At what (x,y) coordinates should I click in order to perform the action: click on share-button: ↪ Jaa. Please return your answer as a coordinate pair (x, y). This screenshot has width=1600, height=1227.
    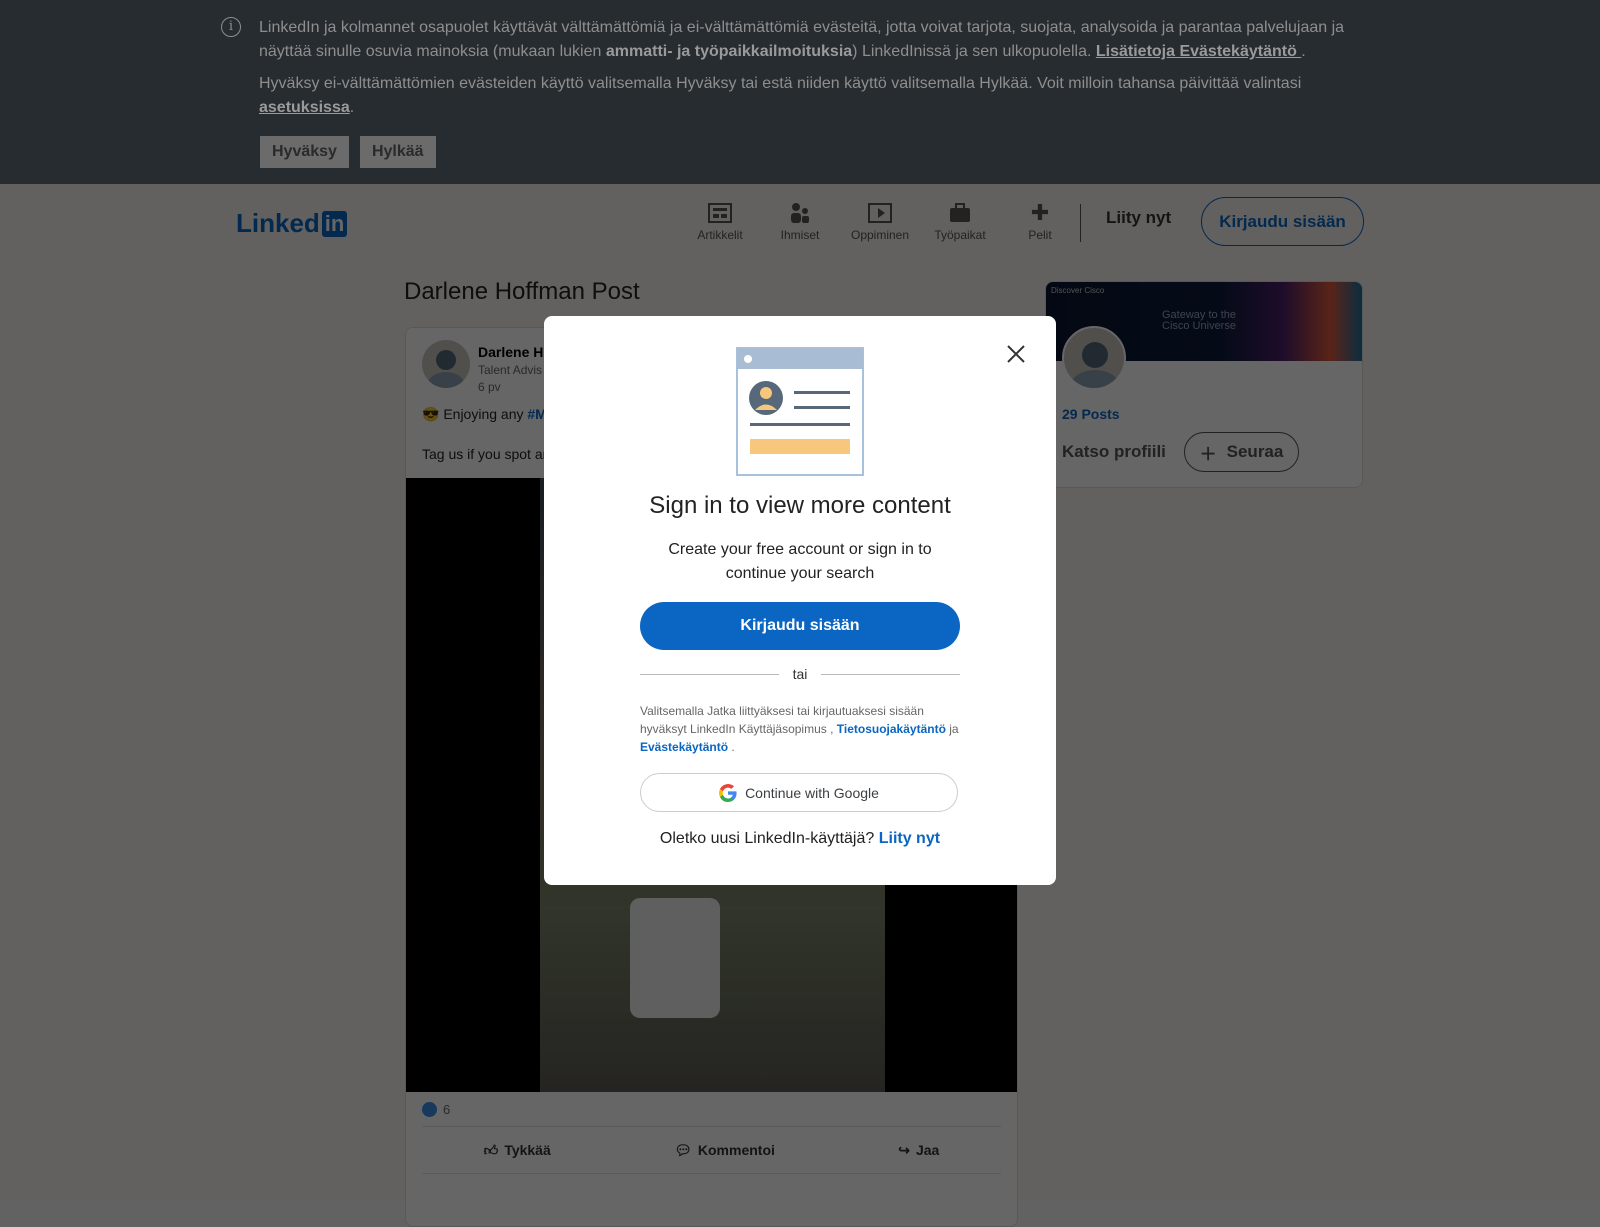
    Looking at the image, I should click on (918, 1150).